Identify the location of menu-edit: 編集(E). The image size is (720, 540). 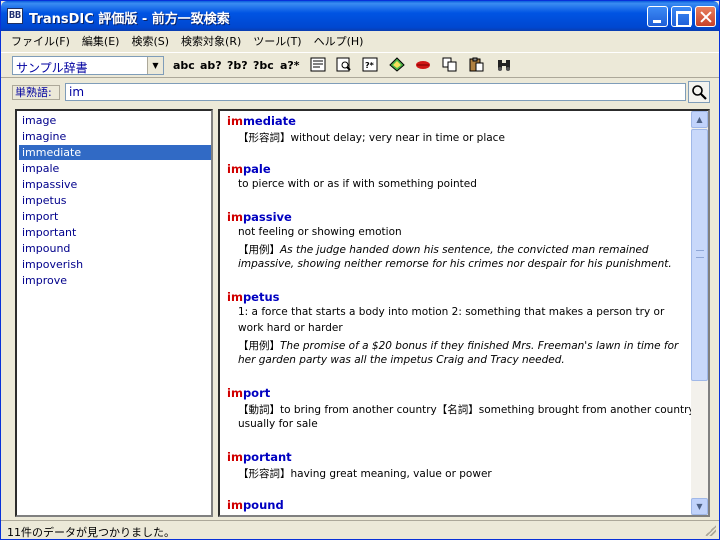
(101, 40).